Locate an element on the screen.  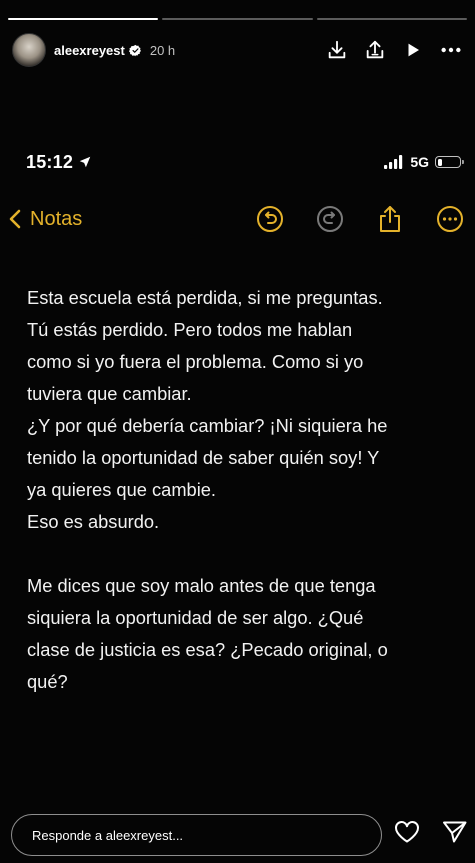
notes-toolbar: Notas is located at coordinates (235, 219).